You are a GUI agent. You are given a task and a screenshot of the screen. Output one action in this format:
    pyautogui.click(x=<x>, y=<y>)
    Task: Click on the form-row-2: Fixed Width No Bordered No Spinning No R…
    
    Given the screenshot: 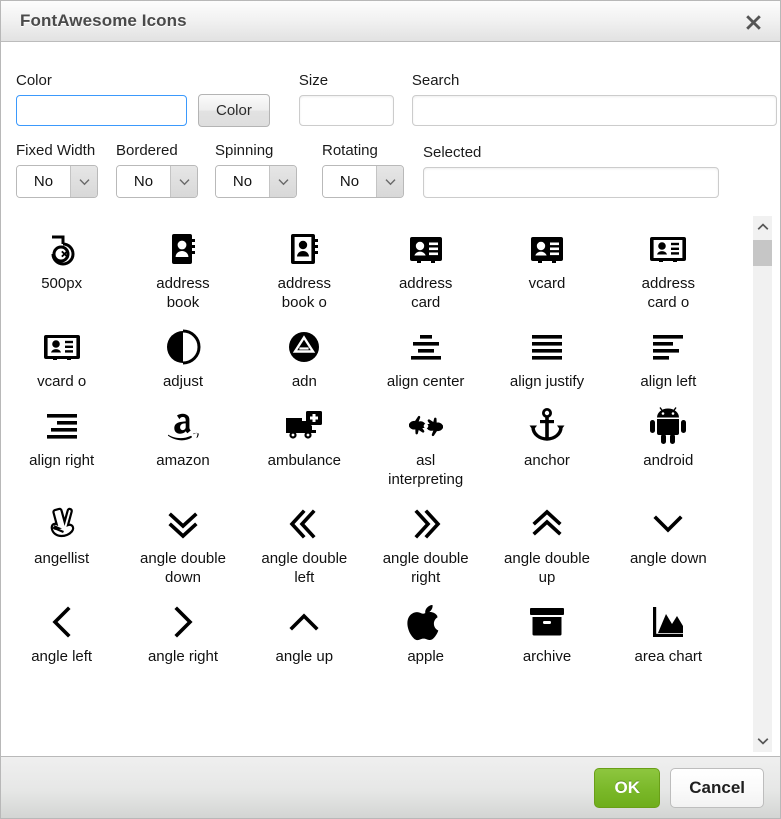 What is the action you would take?
    pyautogui.click(x=390, y=162)
    